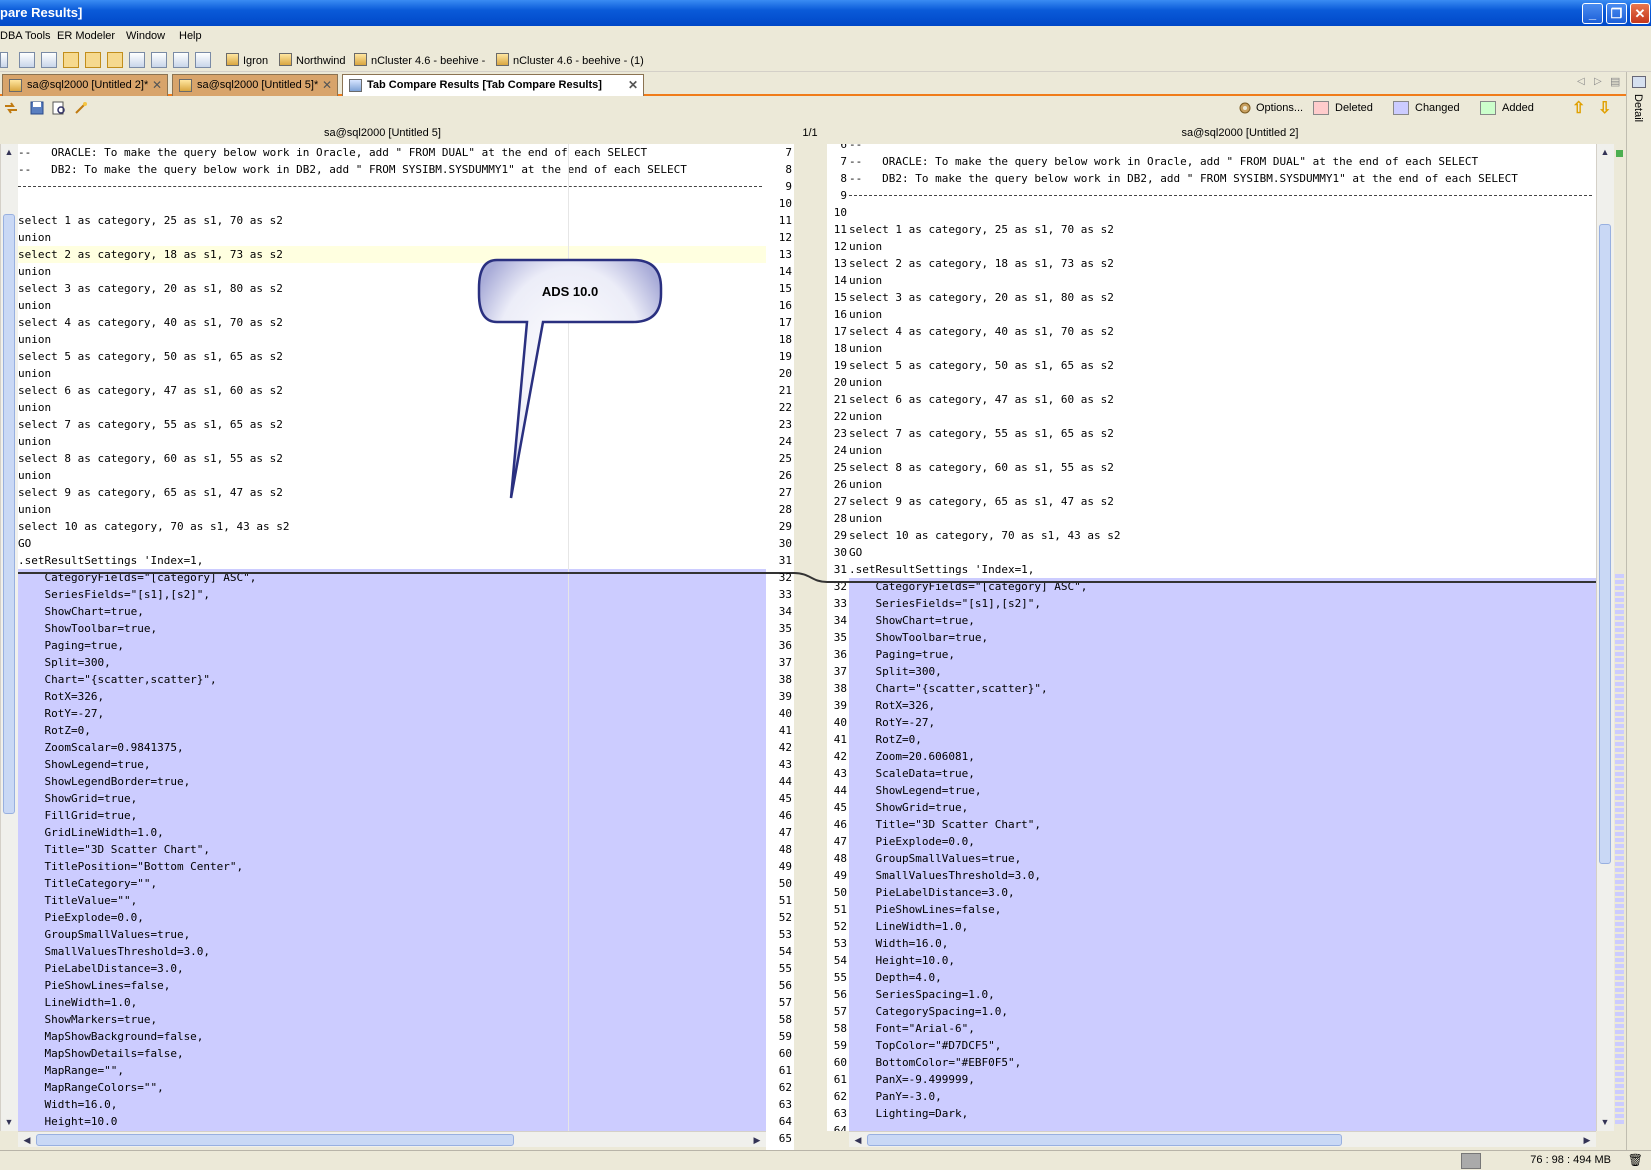 This screenshot has width=1651, height=1170. Describe the element at coordinates (942, 569) in the screenshot. I see `code-line: .setResultSettings 'Index=1,` at that location.